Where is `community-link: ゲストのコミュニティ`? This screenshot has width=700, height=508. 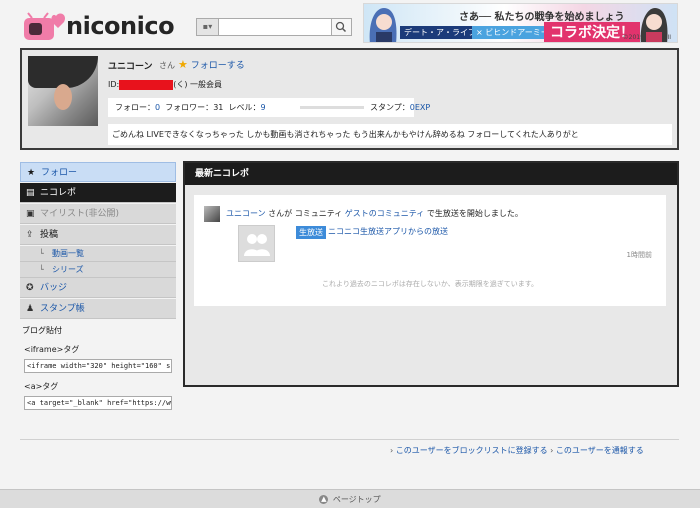 community-link: ゲストのコミュニティ is located at coordinates (385, 213).